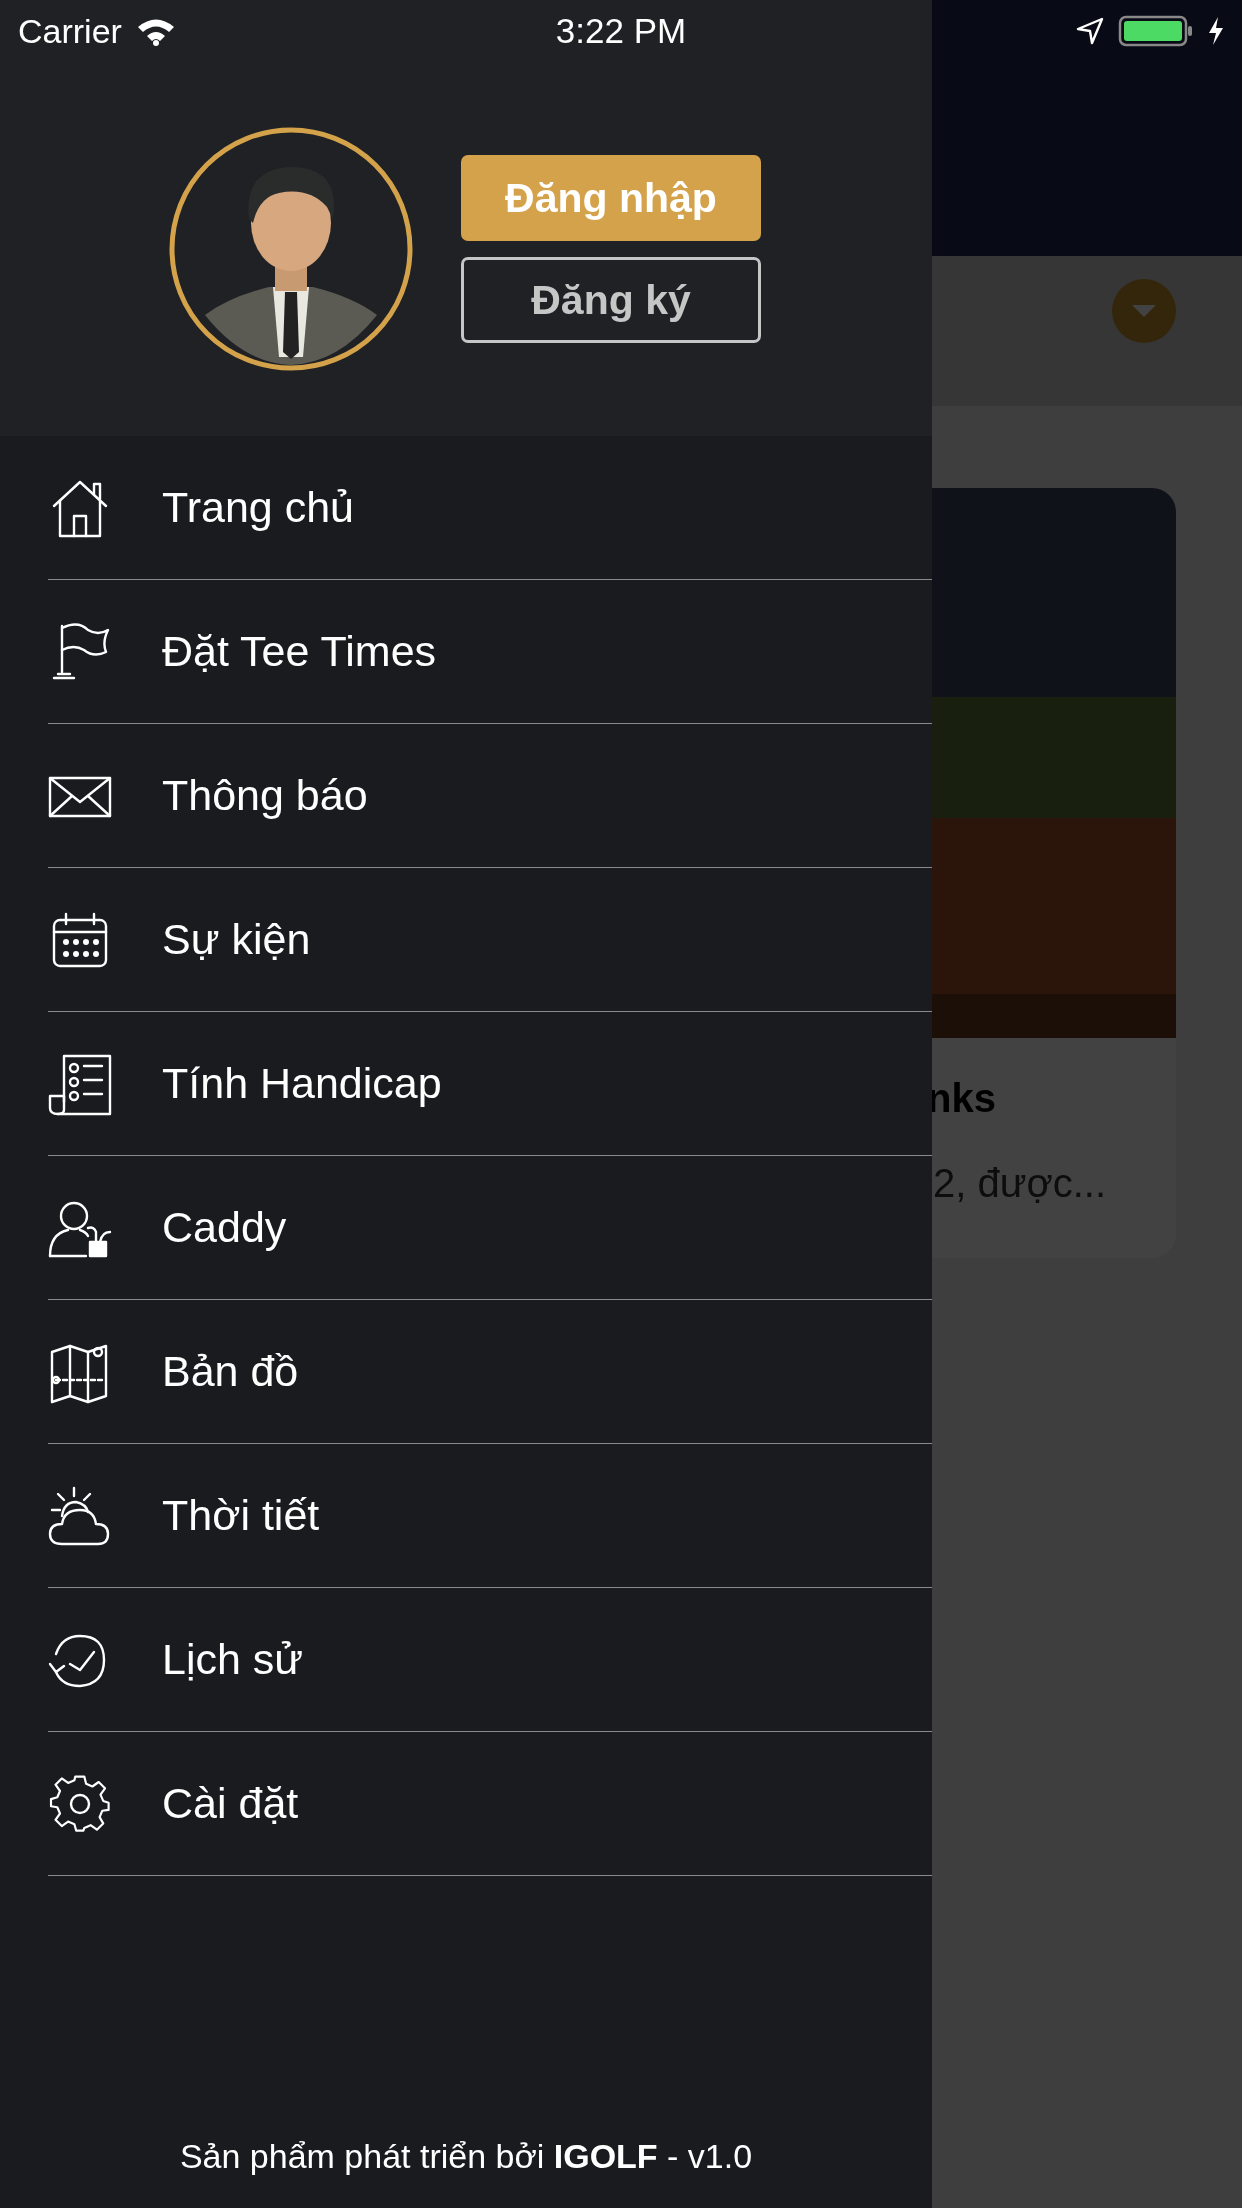 The image size is (1242, 2208). I want to click on menu-item: Thời tiết, so click(490, 1516).